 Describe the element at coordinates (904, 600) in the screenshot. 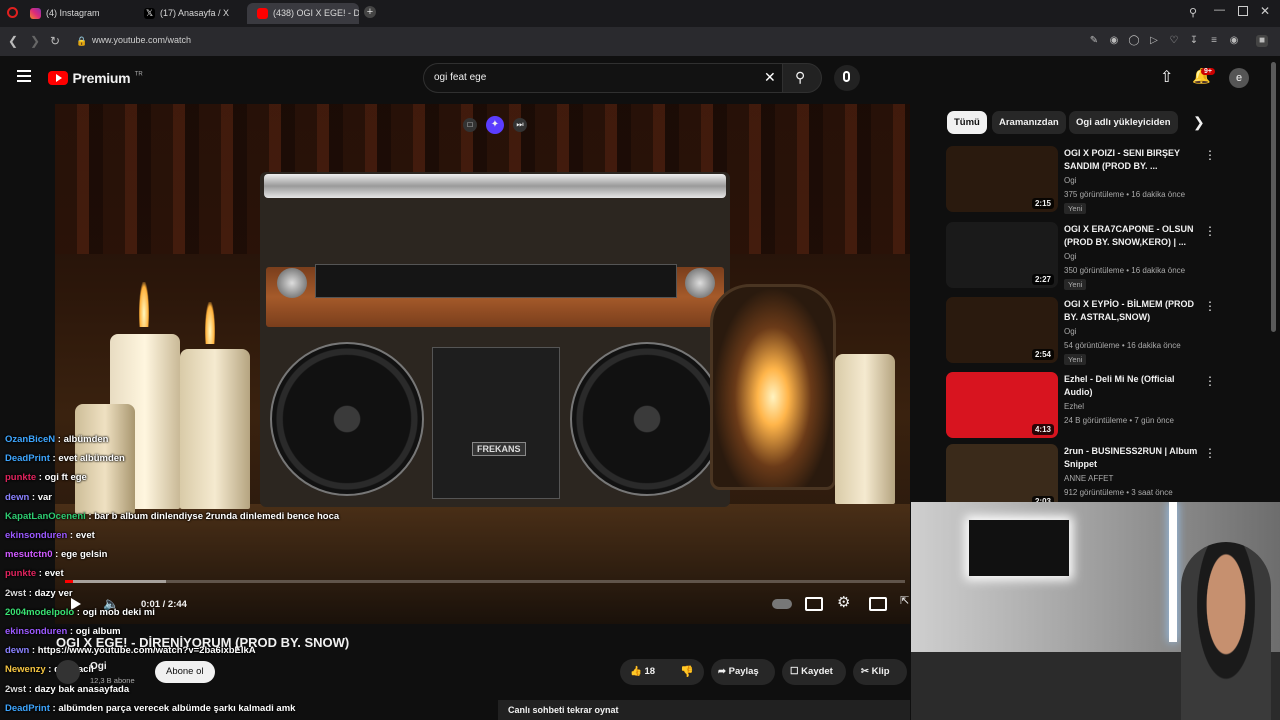

I see `fullscreen-icon: ⇱` at that location.